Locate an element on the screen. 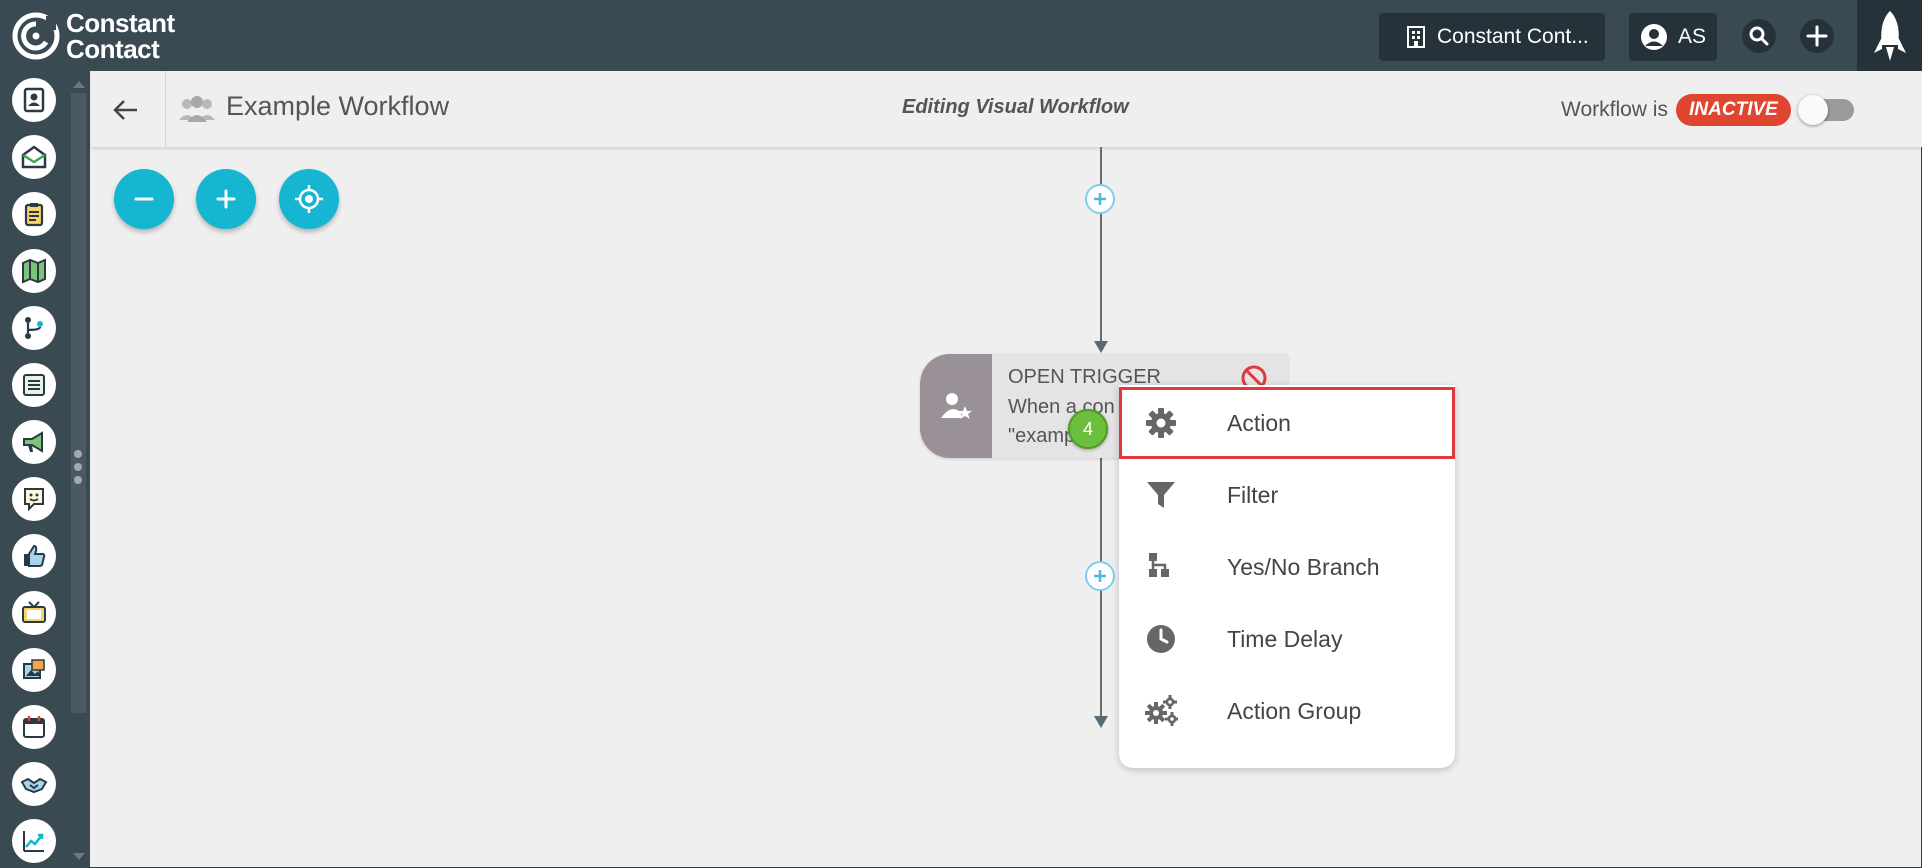  recenter-button is located at coordinates (309, 199).